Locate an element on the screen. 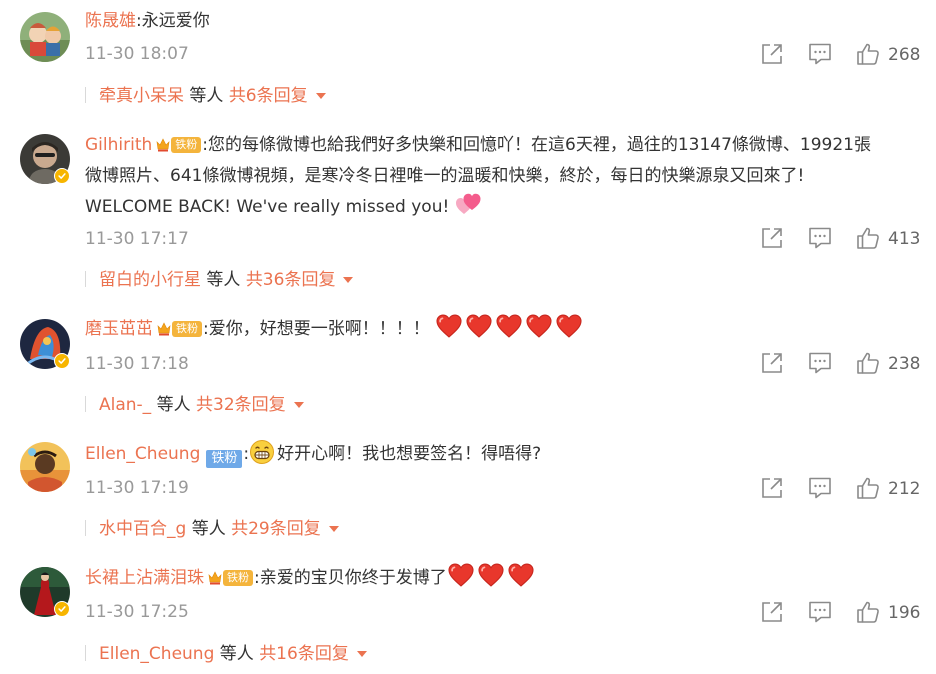 The width and height of the screenshot is (936, 674). reply-count-link: 共6条回复 is located at coordinates (268, 96).